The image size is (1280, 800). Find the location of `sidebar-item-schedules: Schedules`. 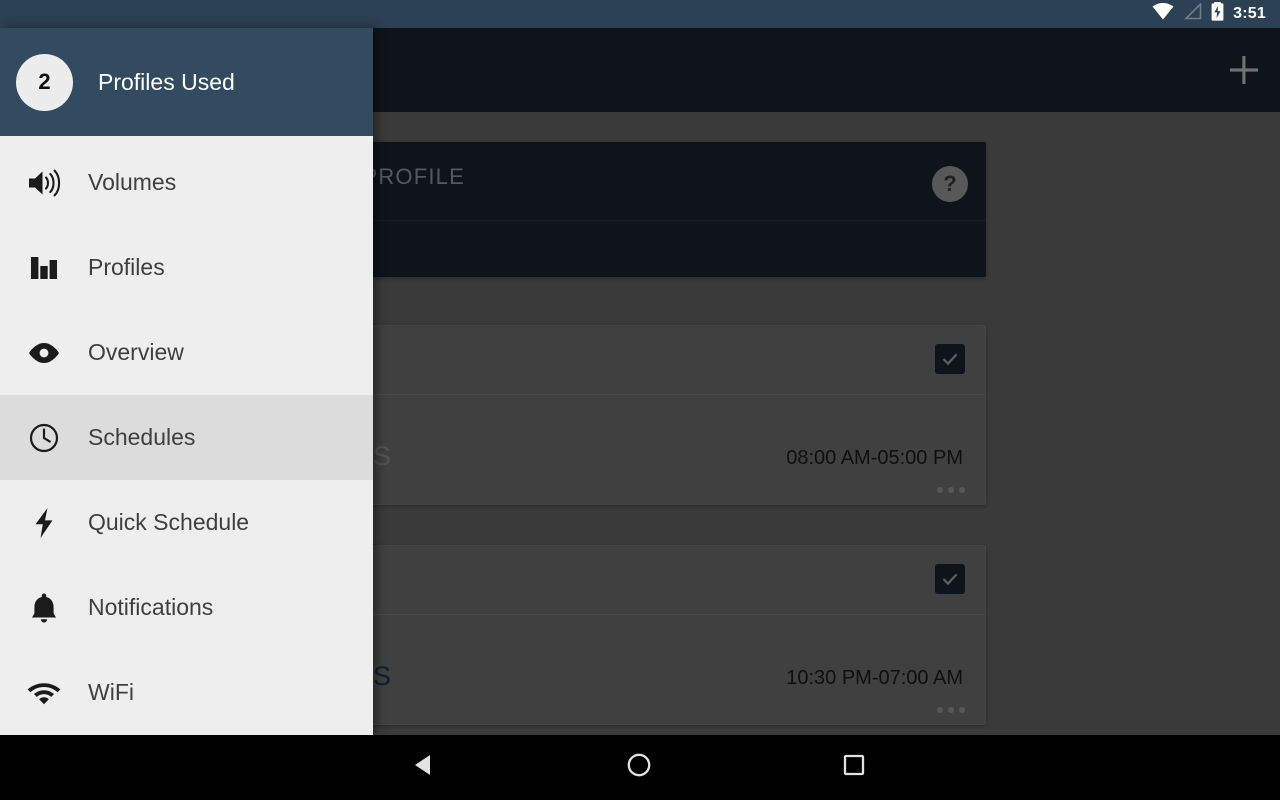

sidebar-item-schedules: Schedules is located at coordinates (186, 437).